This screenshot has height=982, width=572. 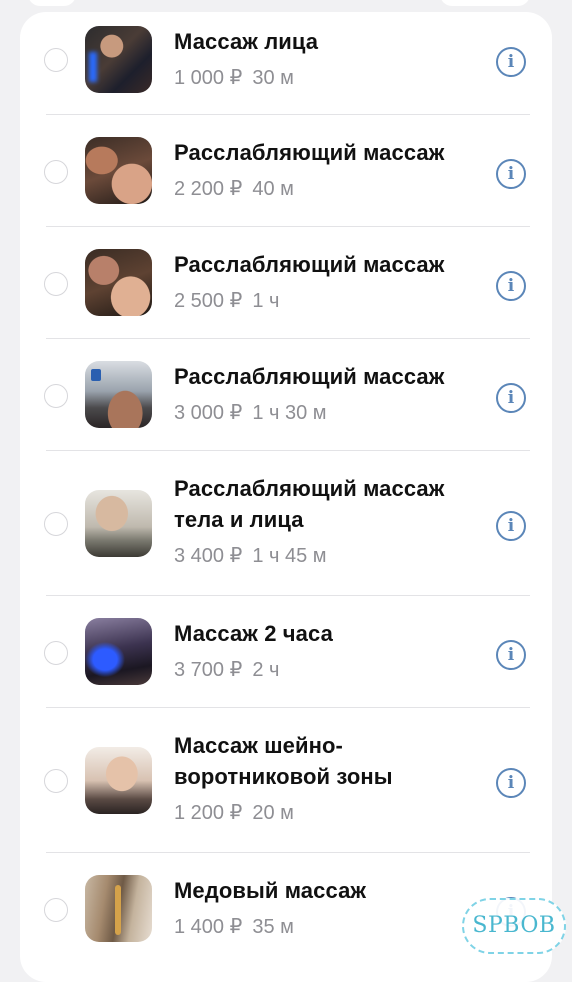 I want to click on service-meta: 2 200 ₽40 м, so click(x=234, y=189).